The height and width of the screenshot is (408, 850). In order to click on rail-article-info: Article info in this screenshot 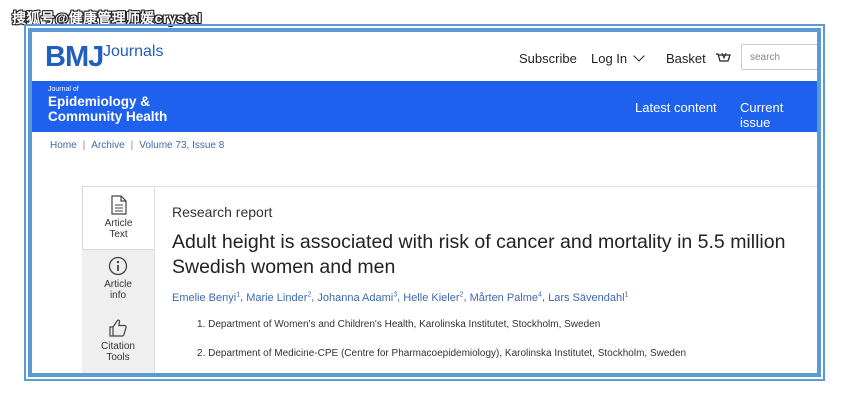, I will do `click(118, 286)`.